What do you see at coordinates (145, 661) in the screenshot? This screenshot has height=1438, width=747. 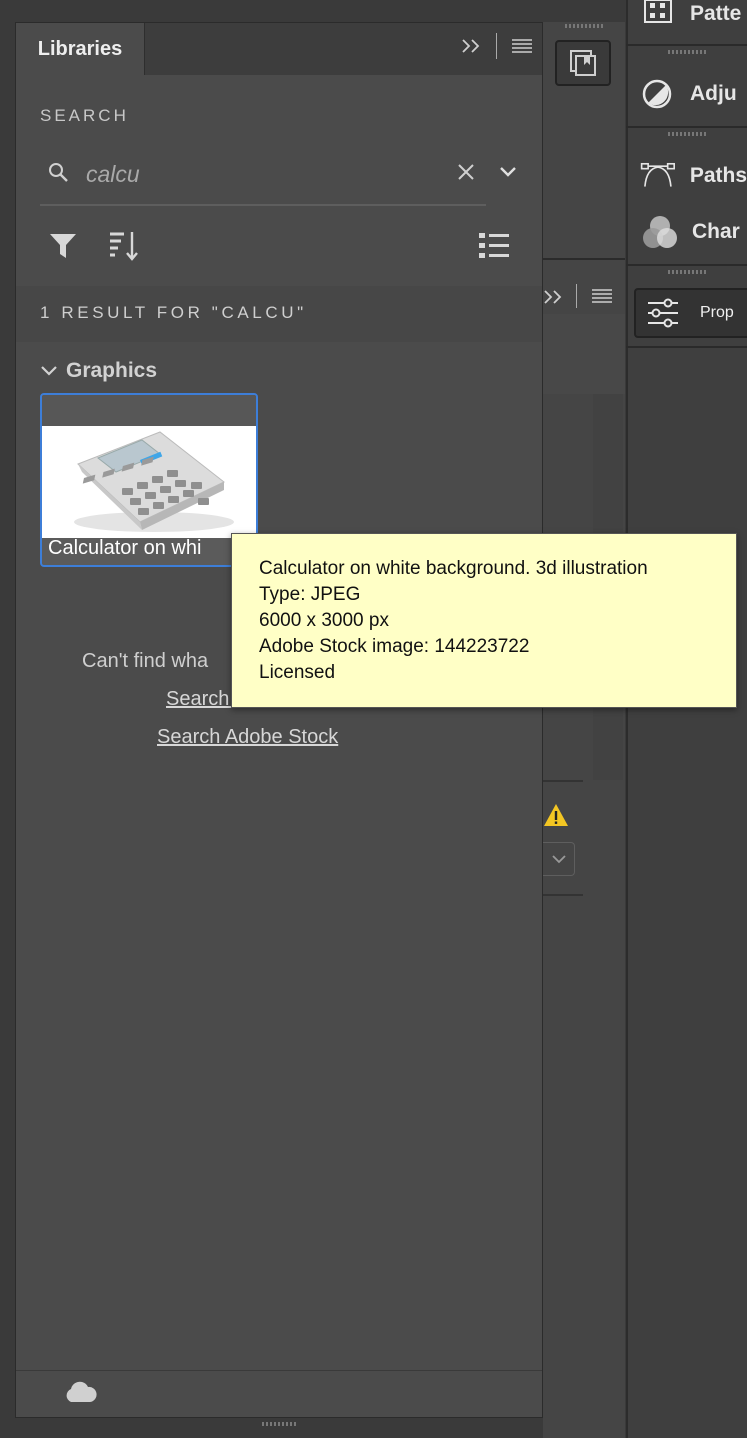 I see `help-text: Can't find wha` at bounding box center [145, 661].